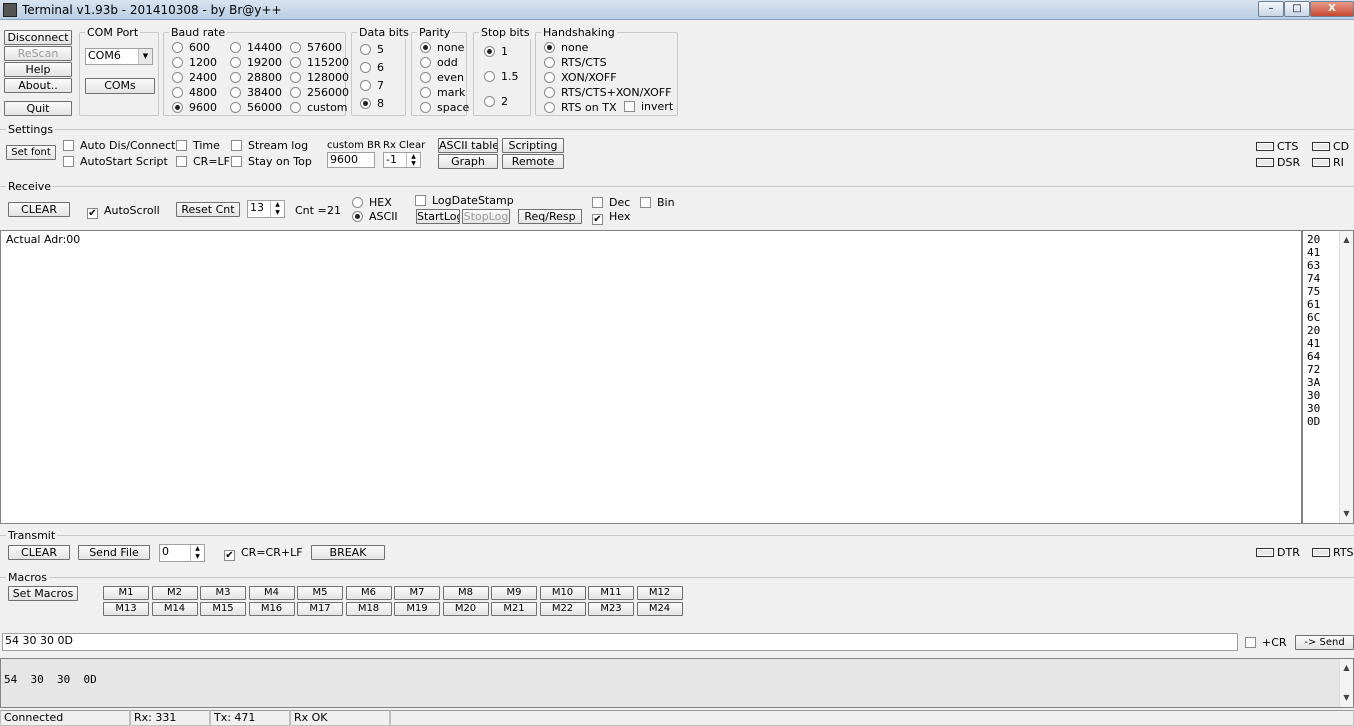 This screenshot has width=1354, height=726. I want to click on macro-button-m24: M24, so click(659, 609).